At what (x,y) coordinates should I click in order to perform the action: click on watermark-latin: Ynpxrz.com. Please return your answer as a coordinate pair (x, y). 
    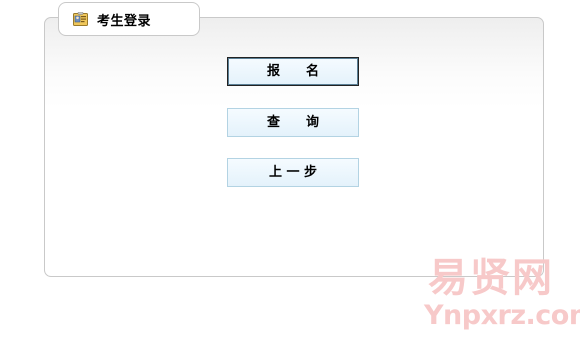
    Looking at the image, I should click on (502, 315).